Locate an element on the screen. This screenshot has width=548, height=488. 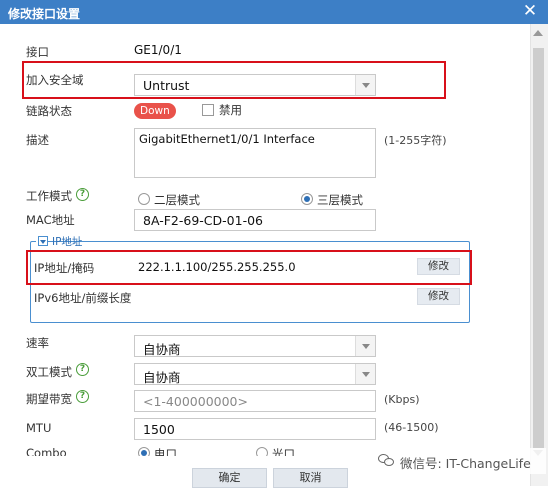
edit-ipv6-button: 修改 is located at coordinates (438, 296).